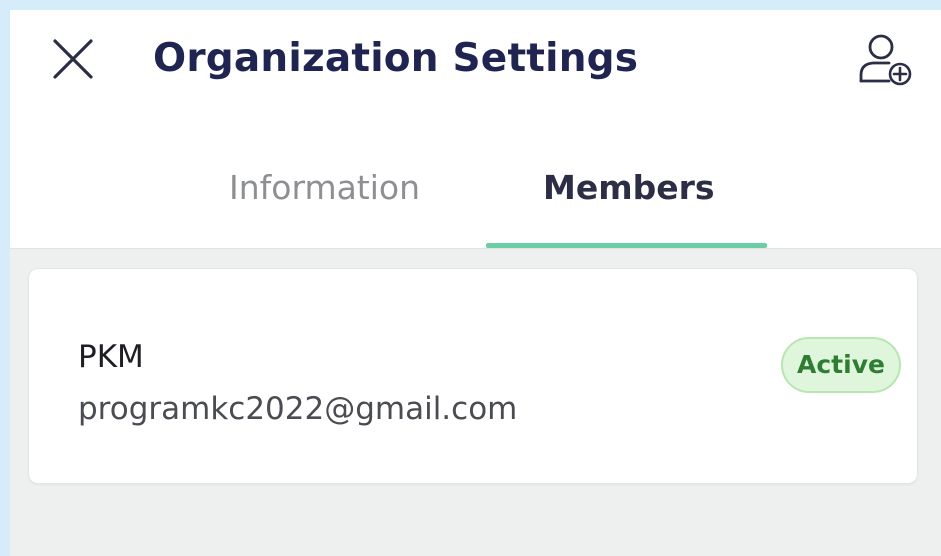  I want to click on tab-active-indicator, so click(626, 245).